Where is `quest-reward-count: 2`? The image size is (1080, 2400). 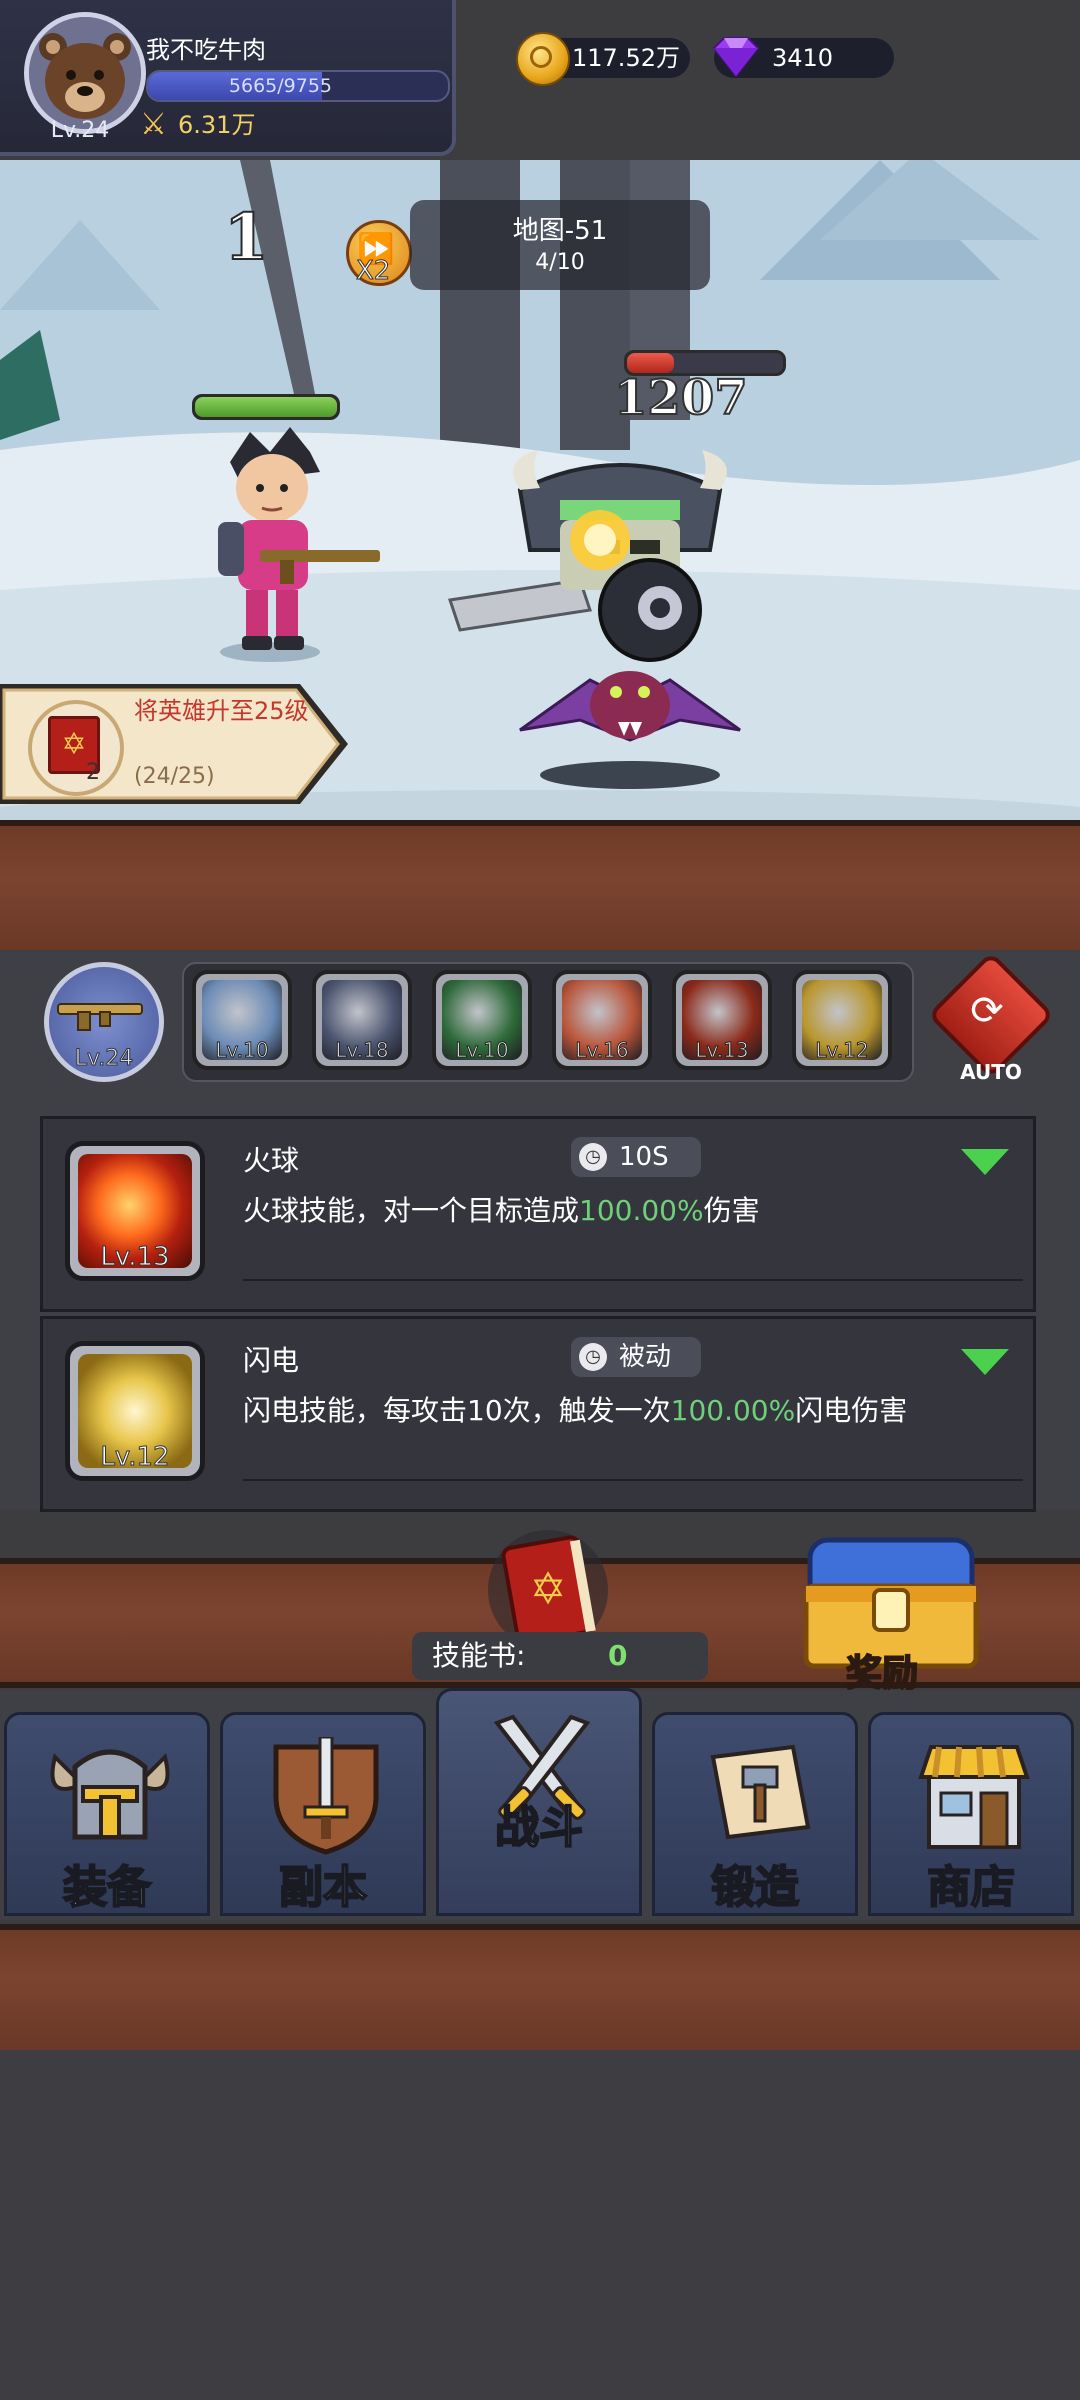
quest-reward-count: 2 is located at coordinates (93, 772).